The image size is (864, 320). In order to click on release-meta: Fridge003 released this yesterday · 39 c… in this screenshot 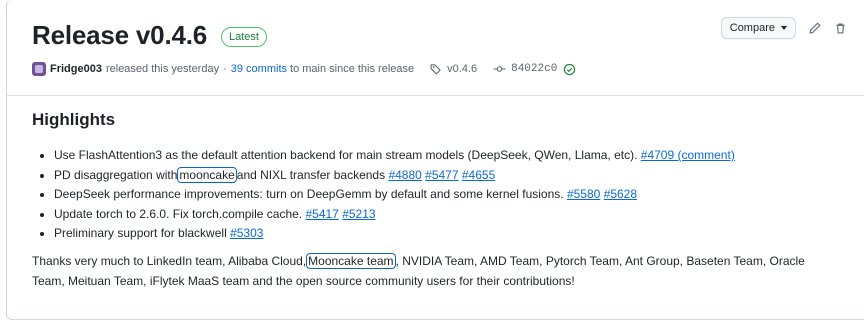, I will do `click(304, 69)`.